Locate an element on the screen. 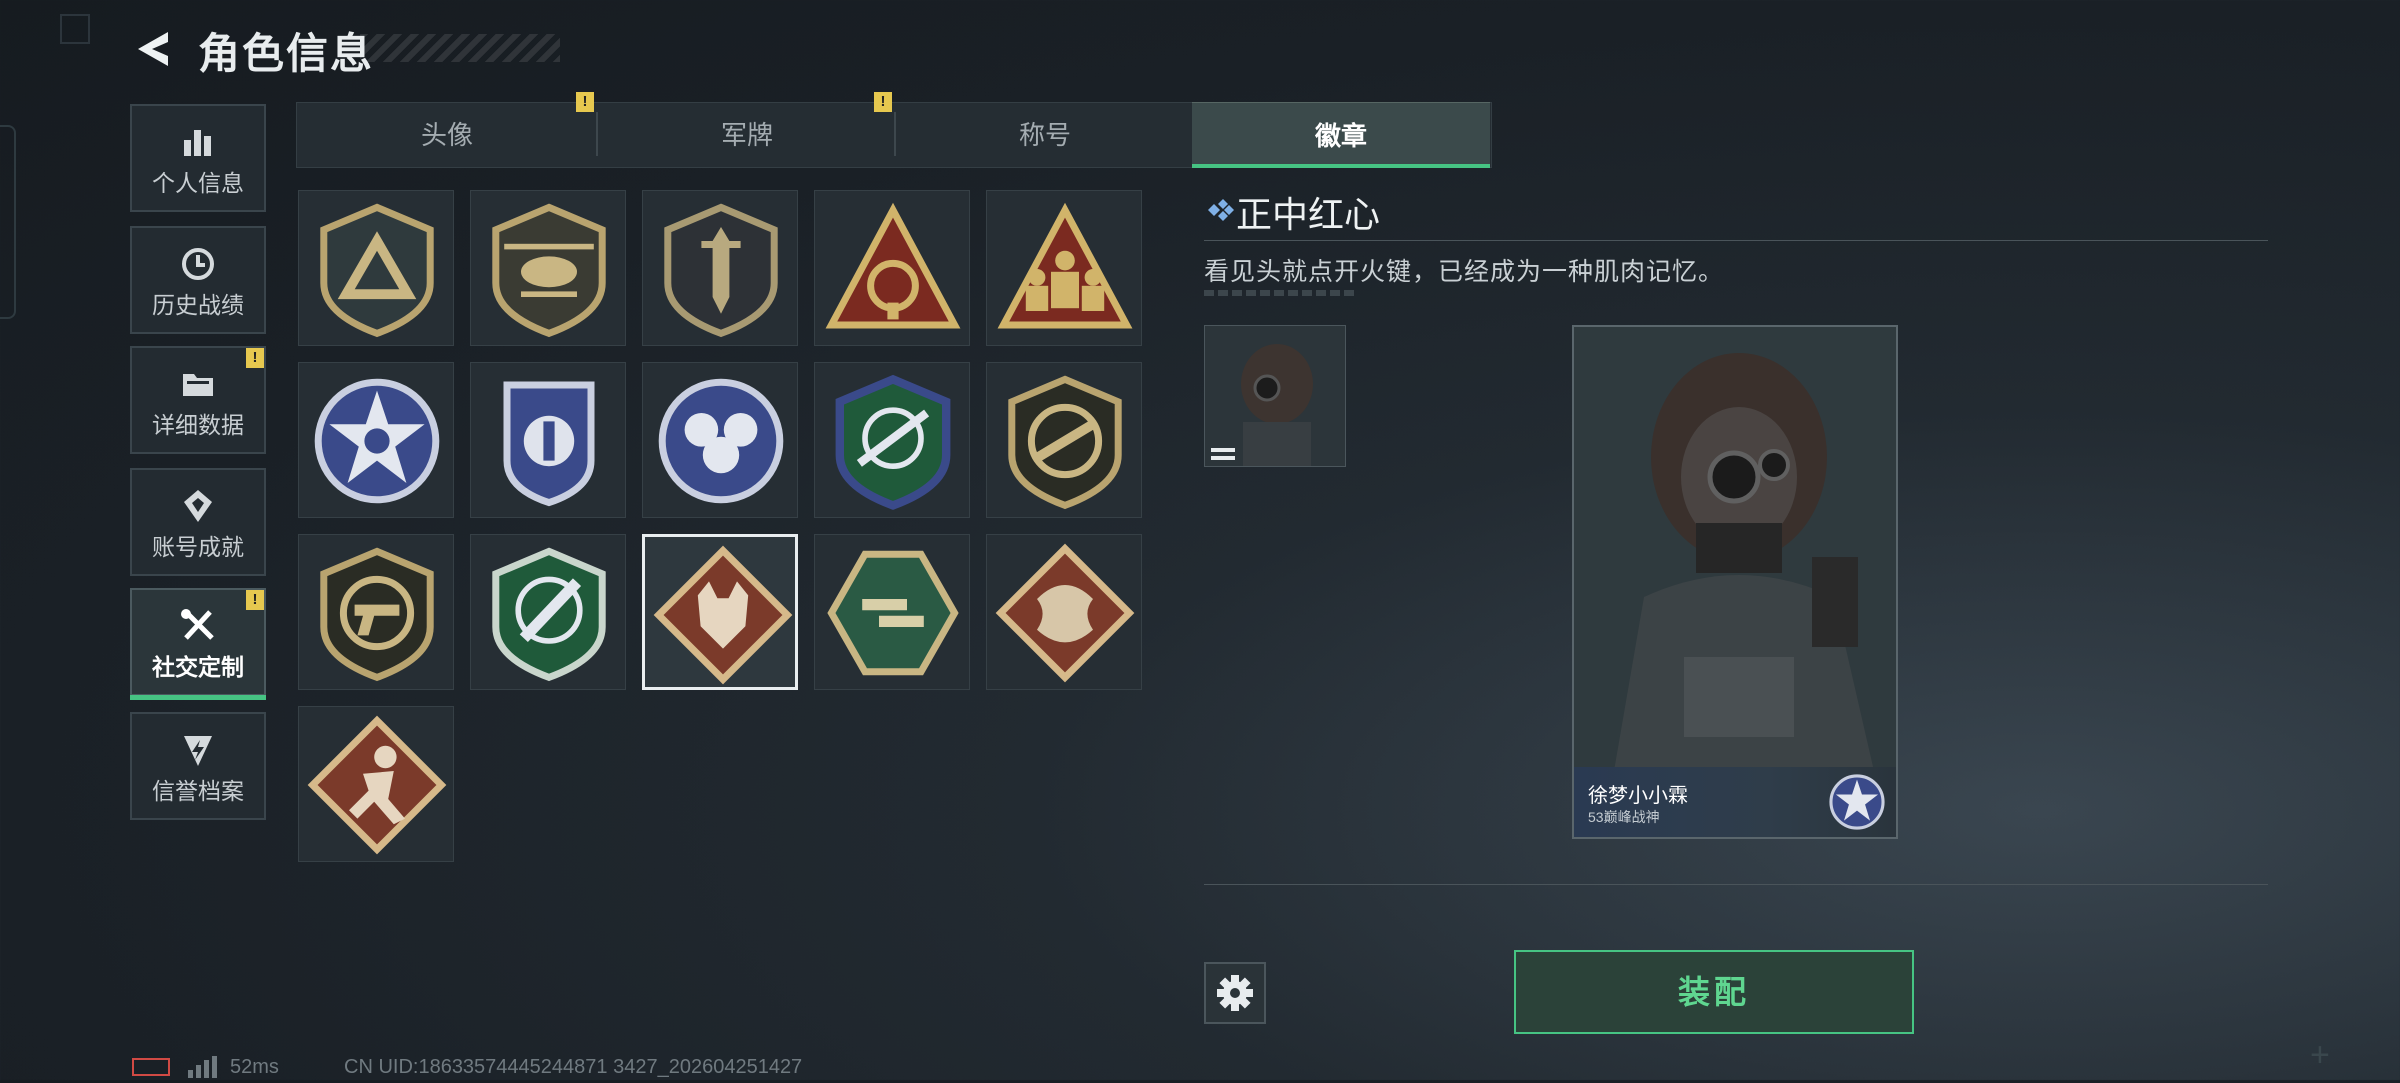 Image resolution: width=2400 pixels, height=1083 pixels. pistol-circle-badge-icon is located at coordinates (377, 614).